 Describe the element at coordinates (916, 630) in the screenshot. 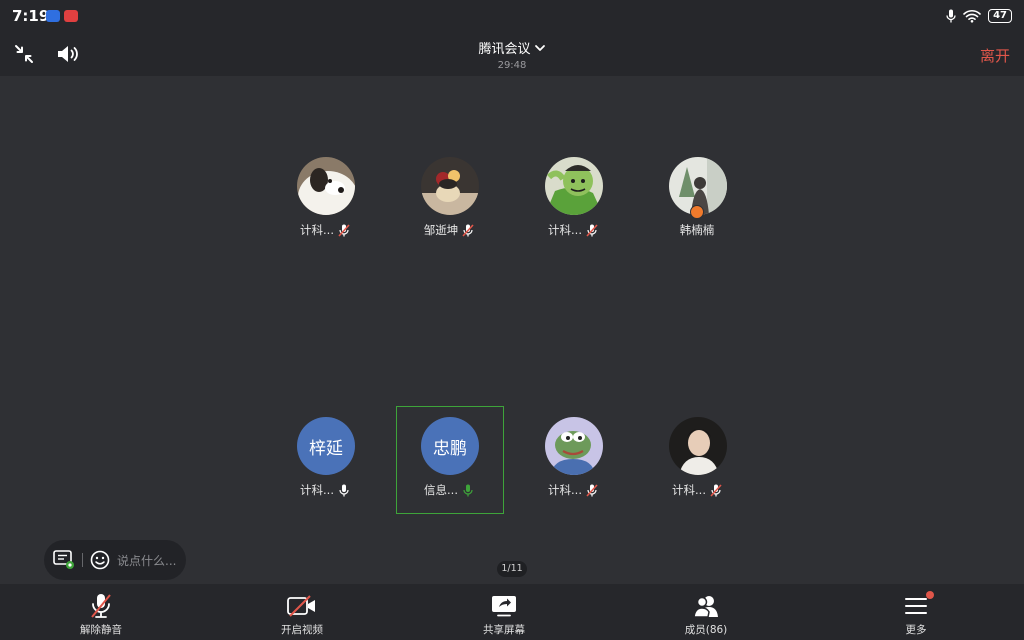

I see `more-label: 更多` at that location.